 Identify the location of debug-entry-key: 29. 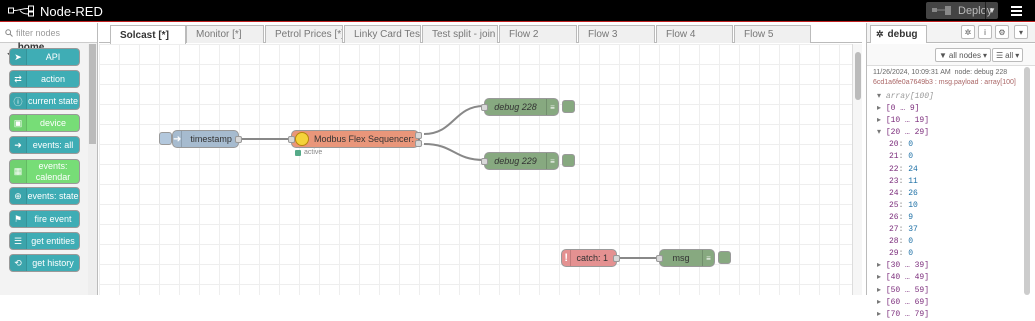
(894, 254).